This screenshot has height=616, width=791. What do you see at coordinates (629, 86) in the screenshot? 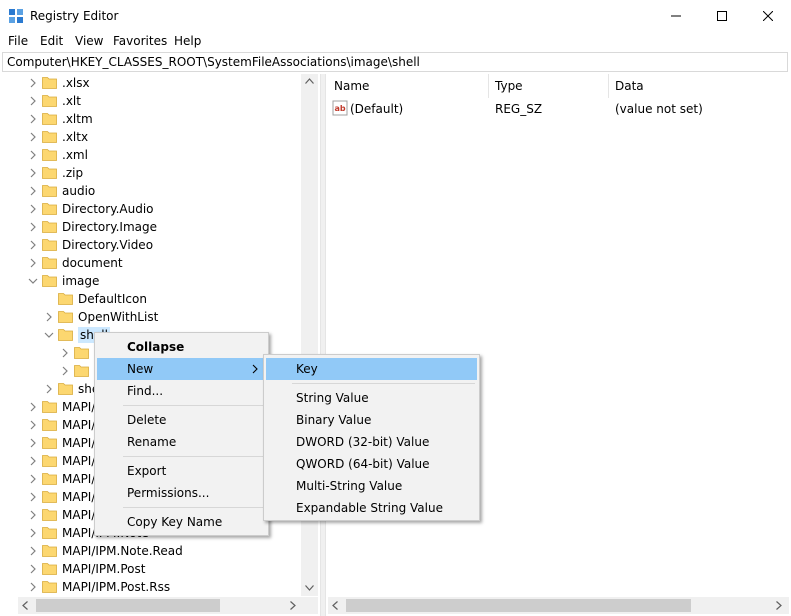
I see `column-header-data: Data` at bounding box center [629, 86].